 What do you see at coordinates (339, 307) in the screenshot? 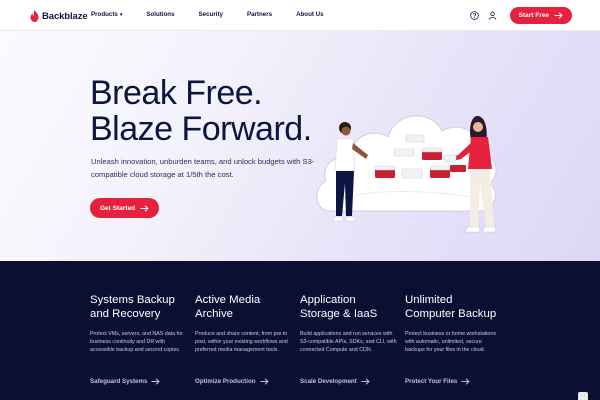
I see `feature-title: Application Storage & IaaS` at bounding box center [339, 307].